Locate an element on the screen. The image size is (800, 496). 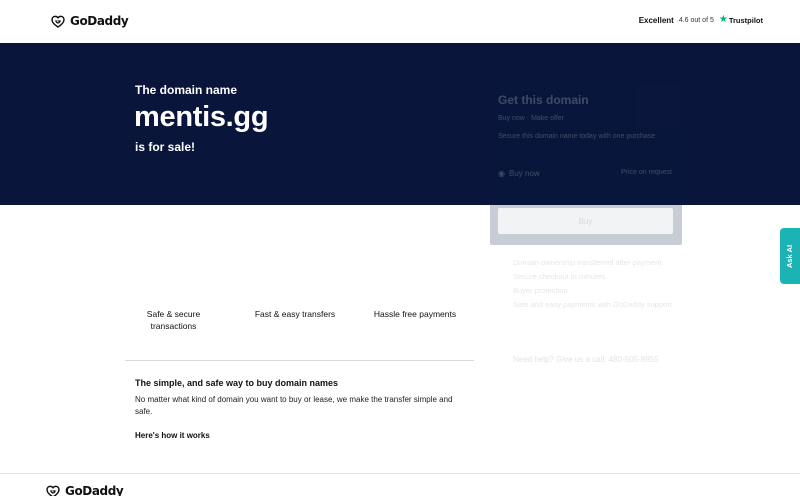
trustpilot-rating: Excellent 4.6 out of 5 ★ Trustpilot is located at coordinates (701, 20).